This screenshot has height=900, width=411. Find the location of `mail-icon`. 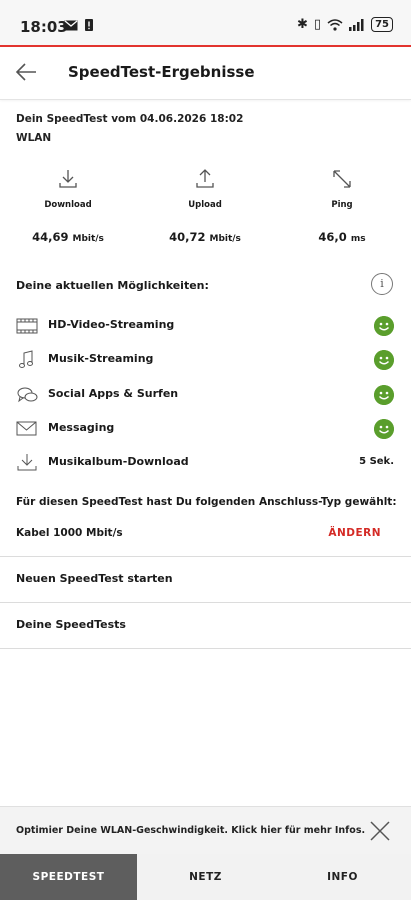

mail-icon is located at coordinates (71, 25).